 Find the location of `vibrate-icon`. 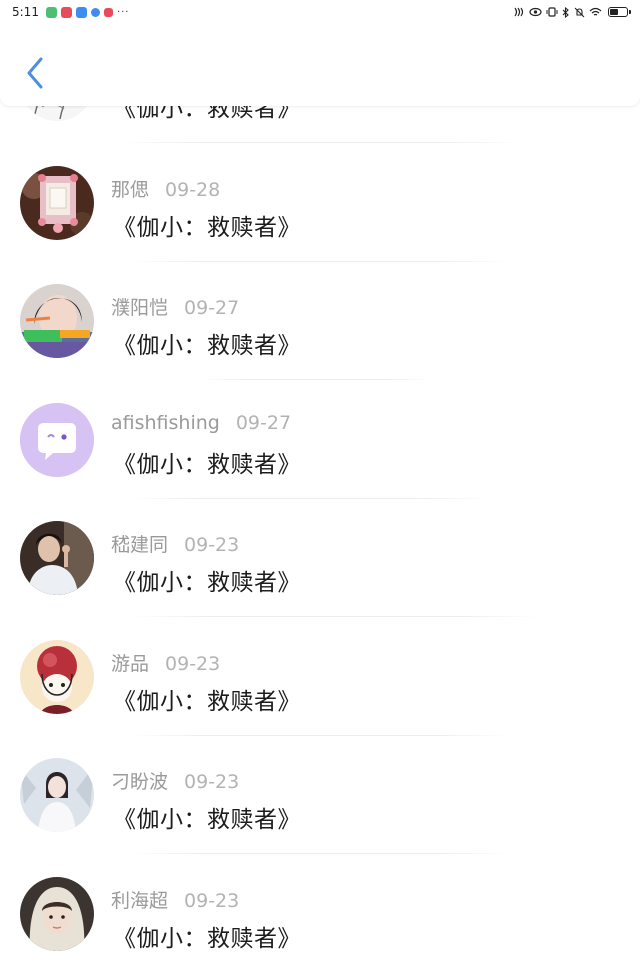

vibrate-icon is located at coordinates (552, 12).